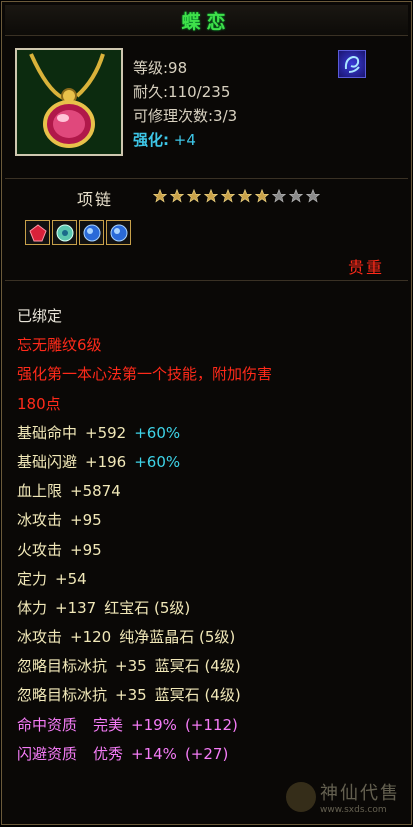 This screenshot has height=827, width=413. Describe the element at coordinates (353, 810) in the screenshot. I see `watermark-url: www.sxds.com` at that location.